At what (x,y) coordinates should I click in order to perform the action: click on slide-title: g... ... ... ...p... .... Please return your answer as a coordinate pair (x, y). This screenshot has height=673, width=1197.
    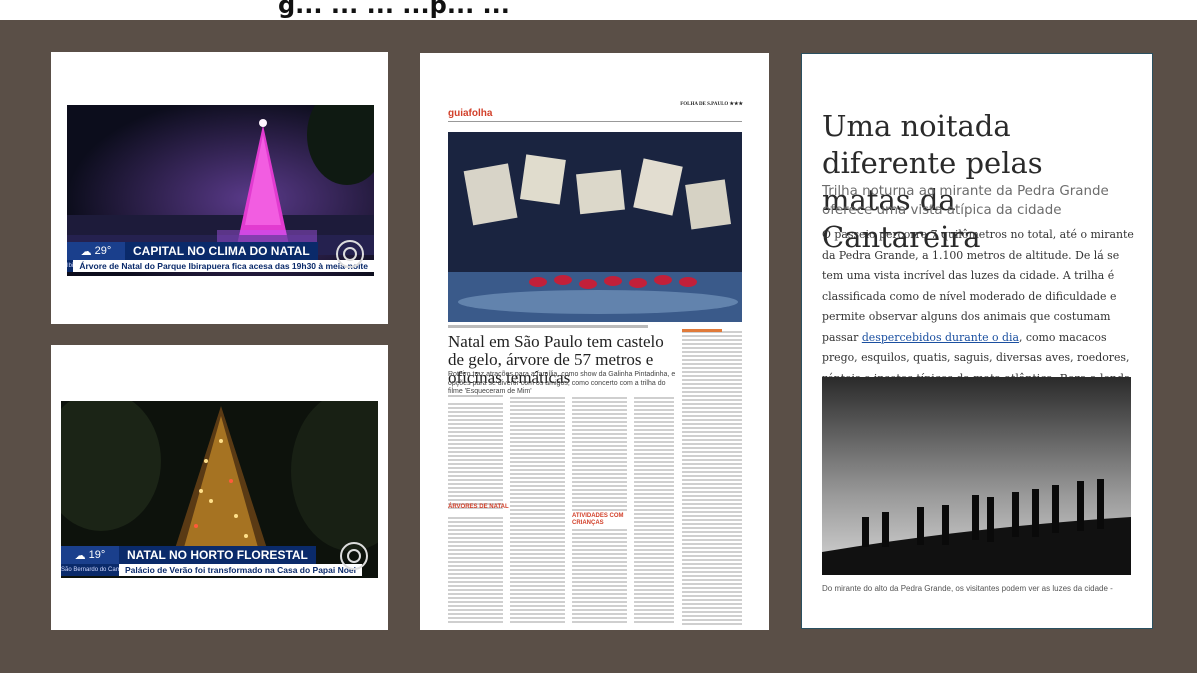
    Looking at the image, I should click on (394, 9).